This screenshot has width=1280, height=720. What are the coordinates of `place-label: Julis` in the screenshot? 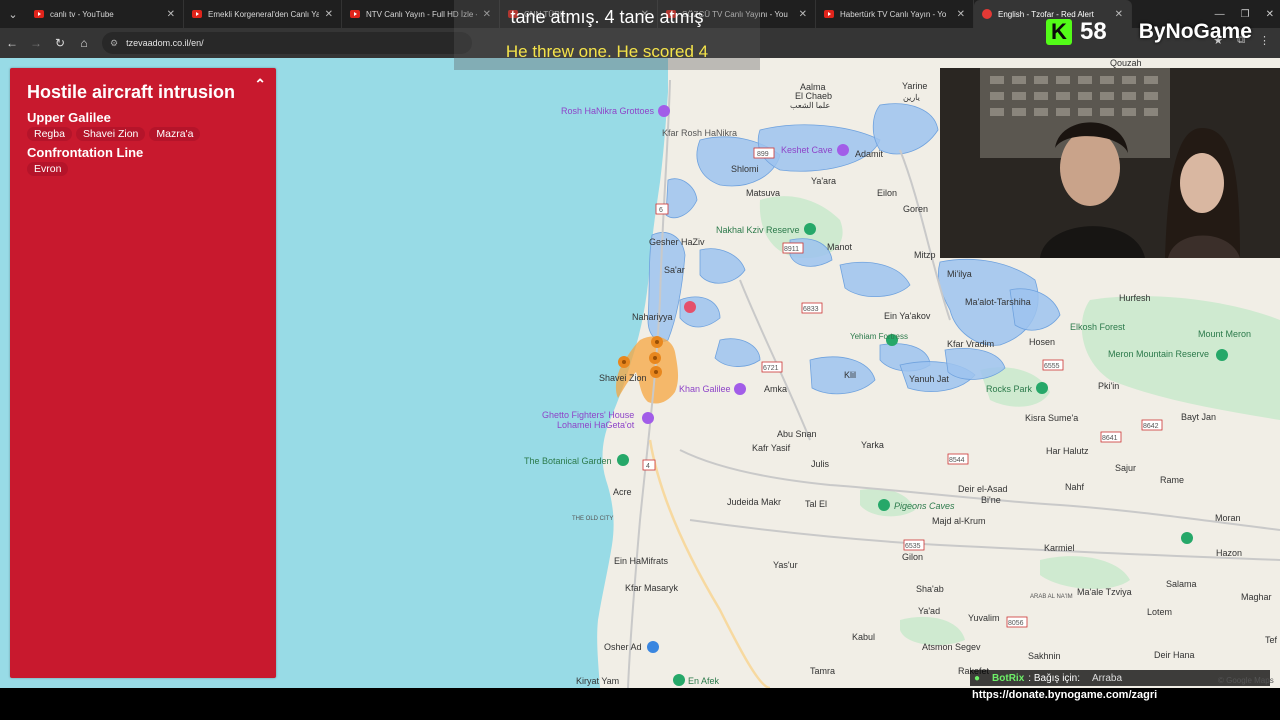 It's located at (820, 464).